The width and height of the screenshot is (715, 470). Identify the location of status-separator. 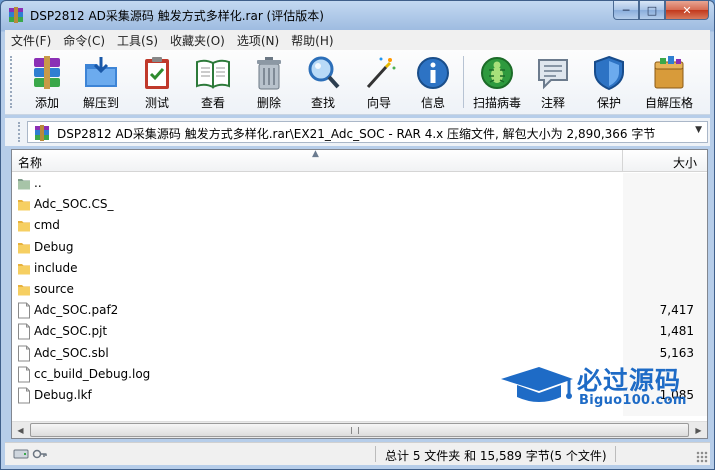
(375, 454).